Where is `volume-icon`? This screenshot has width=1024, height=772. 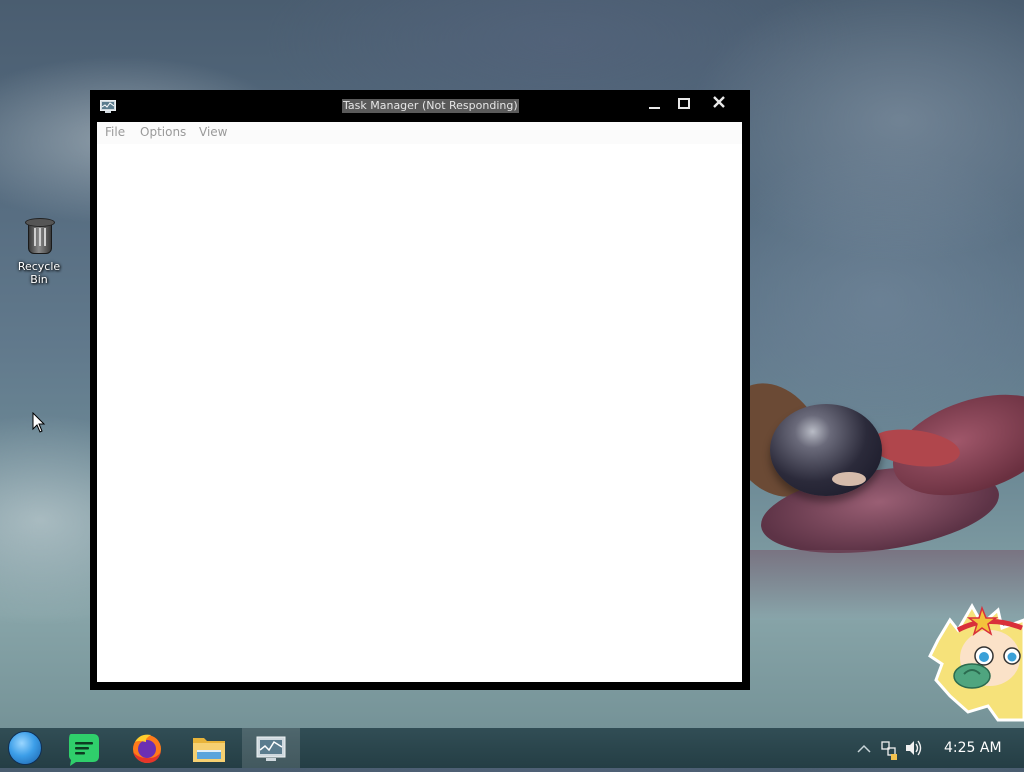
volume-icon is located at coordinates (914, 748).